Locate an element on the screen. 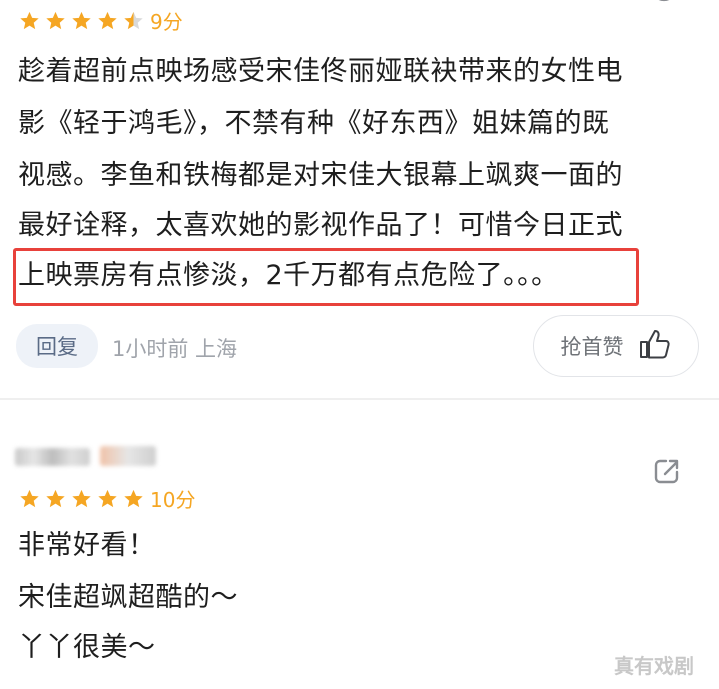  rating-stars: 10分 is located at coordinates (106, 498).